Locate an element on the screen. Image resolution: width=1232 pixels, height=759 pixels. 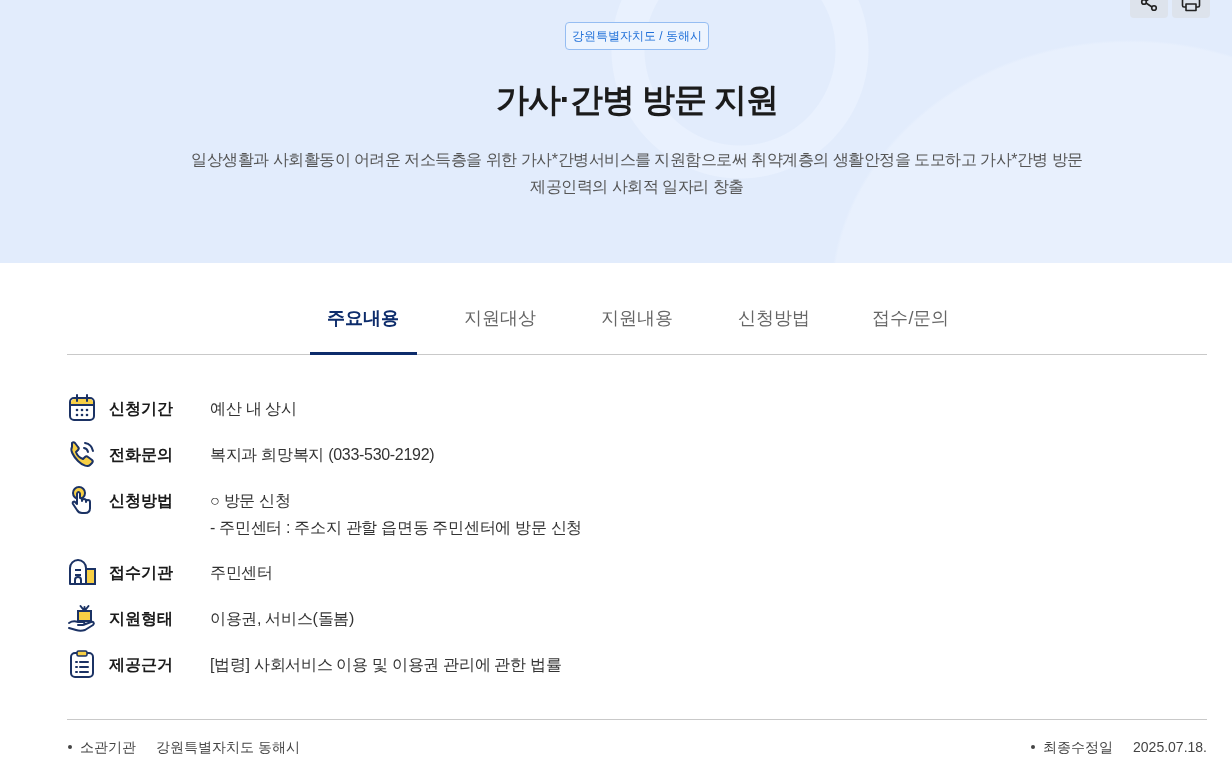
detail-label: 접수기관 is located at coordinates (141, 573).